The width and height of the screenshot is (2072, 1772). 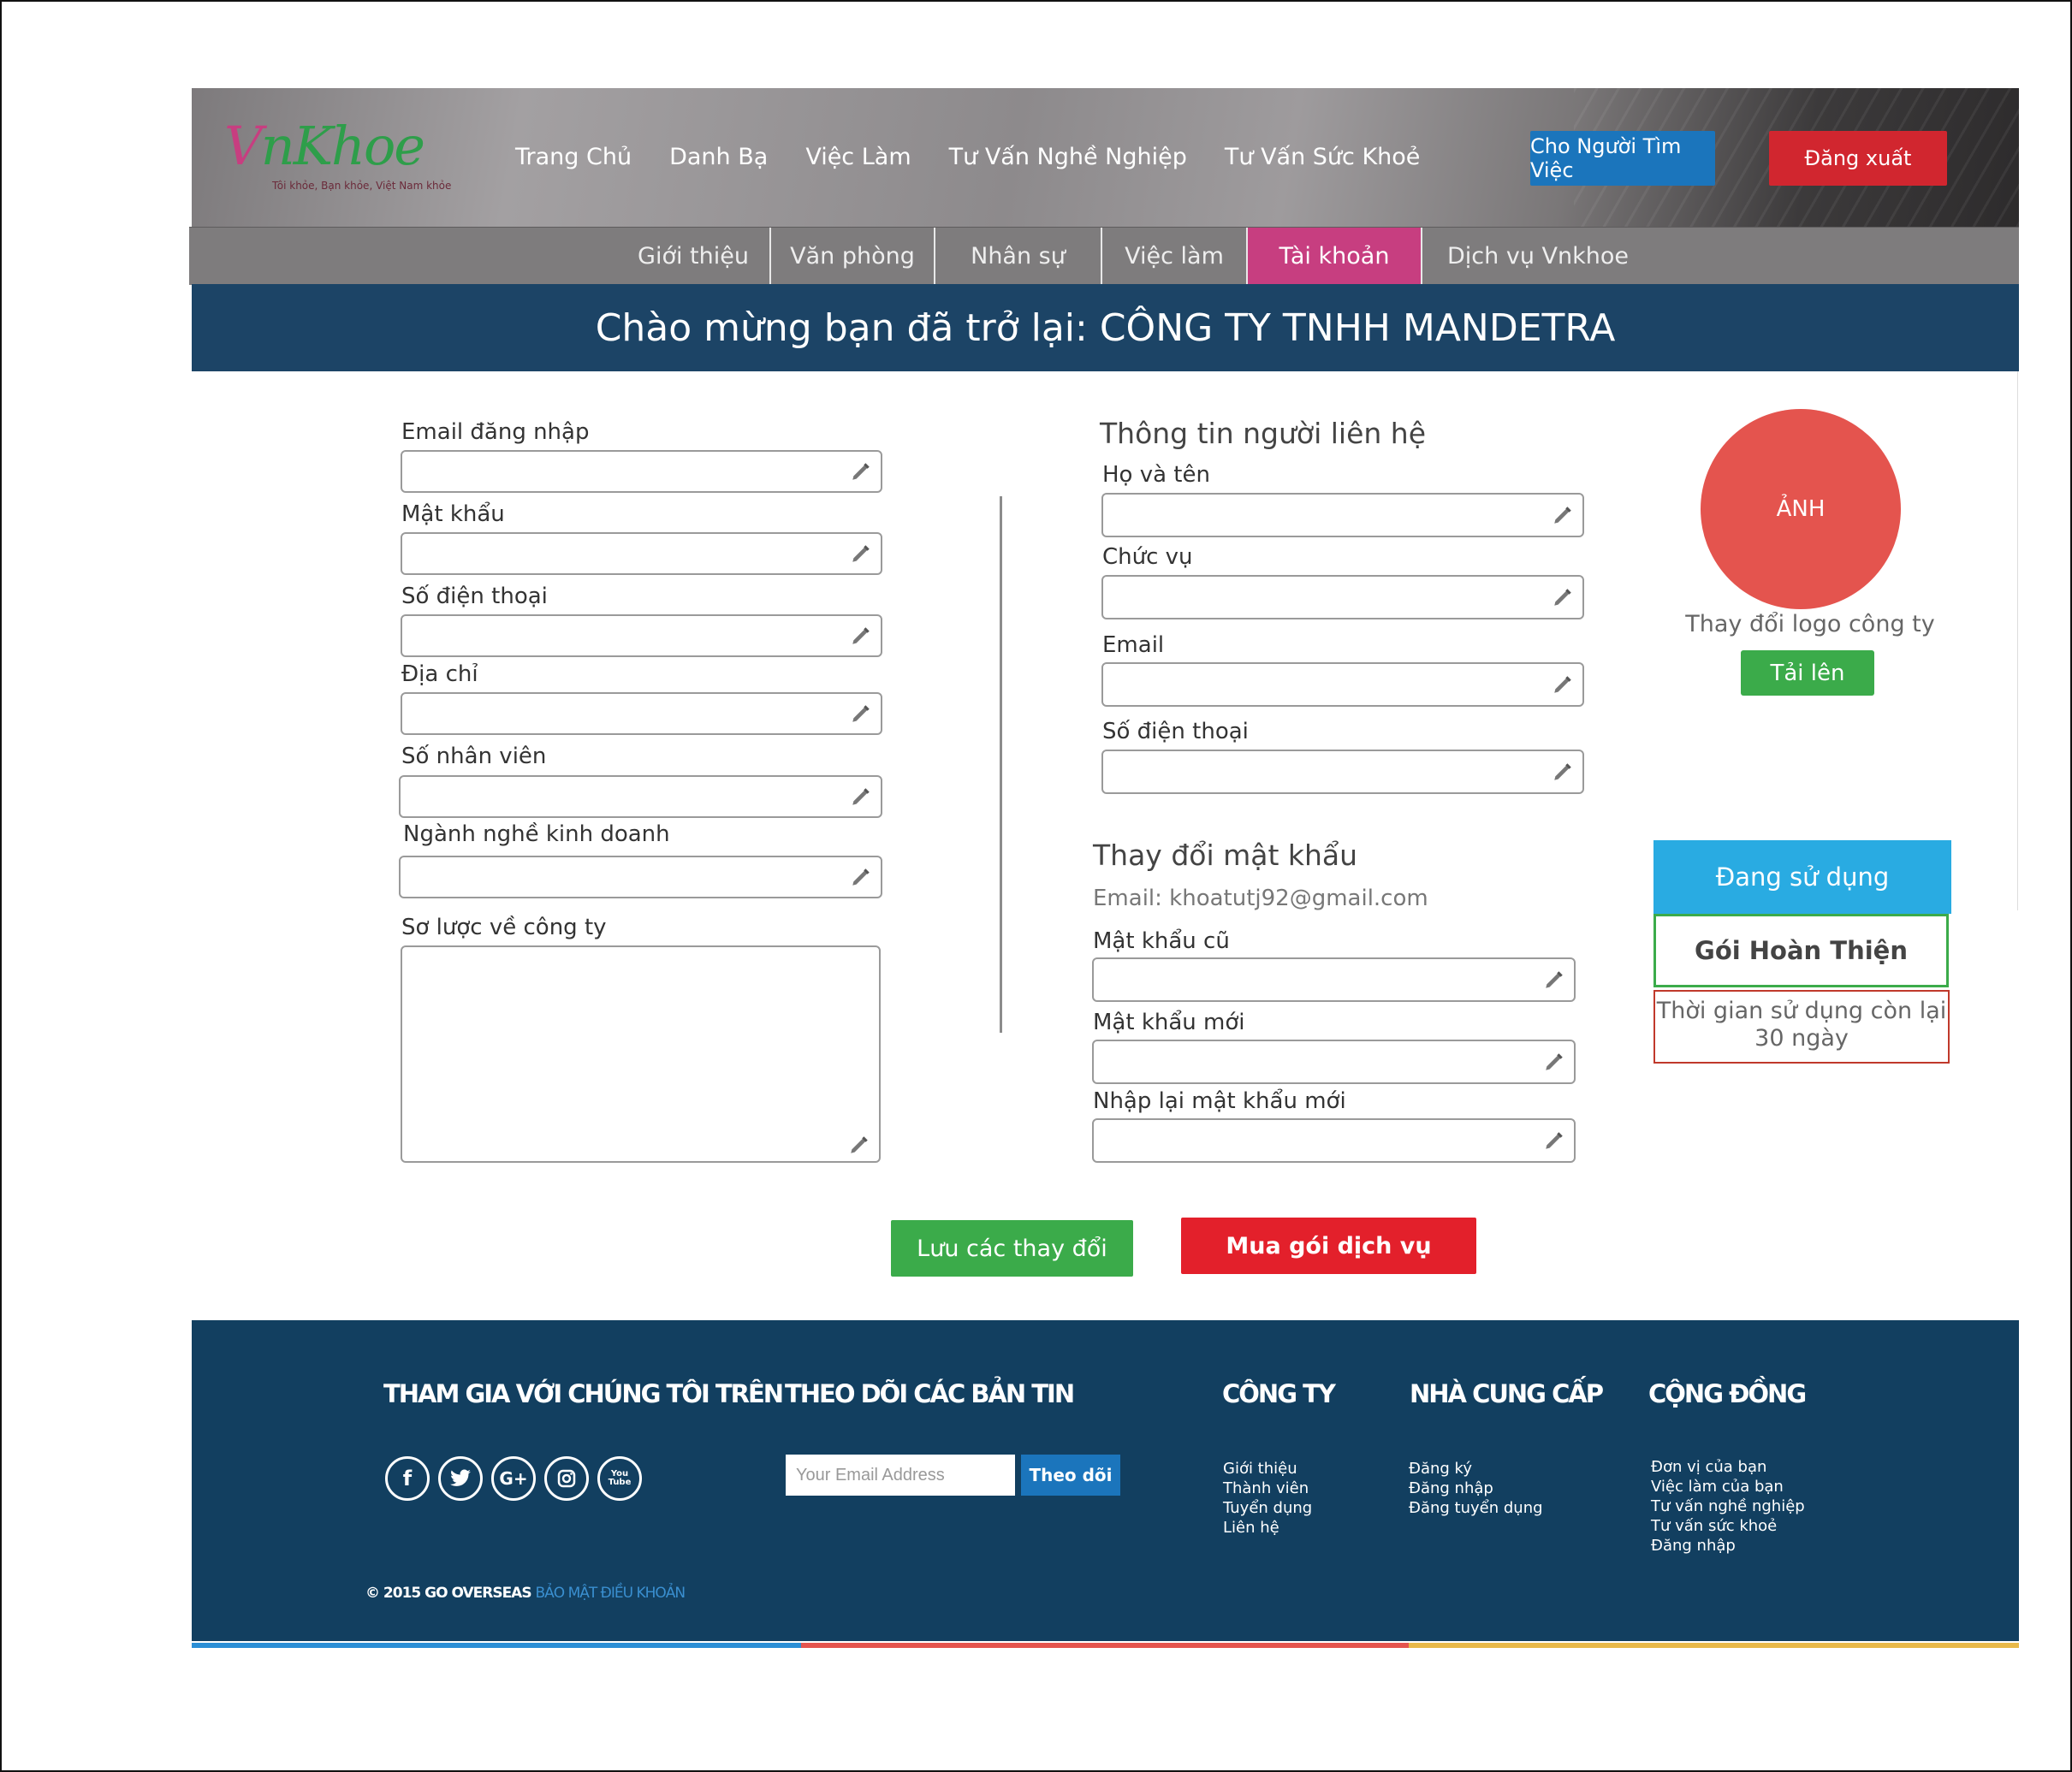 What do you see at coordinates (1801, 1011) in the screenshot?
I see `remaining-label: Thời gian sử dụng còn lại` at bounding box center [1801, 1011].